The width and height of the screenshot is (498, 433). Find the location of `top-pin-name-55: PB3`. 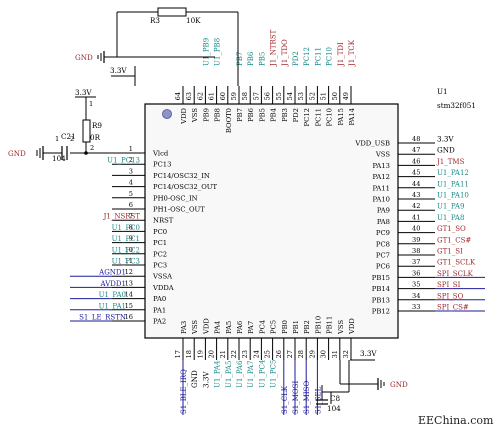

top-pin-name-55: PB3 is located at coordinates (285, 115).